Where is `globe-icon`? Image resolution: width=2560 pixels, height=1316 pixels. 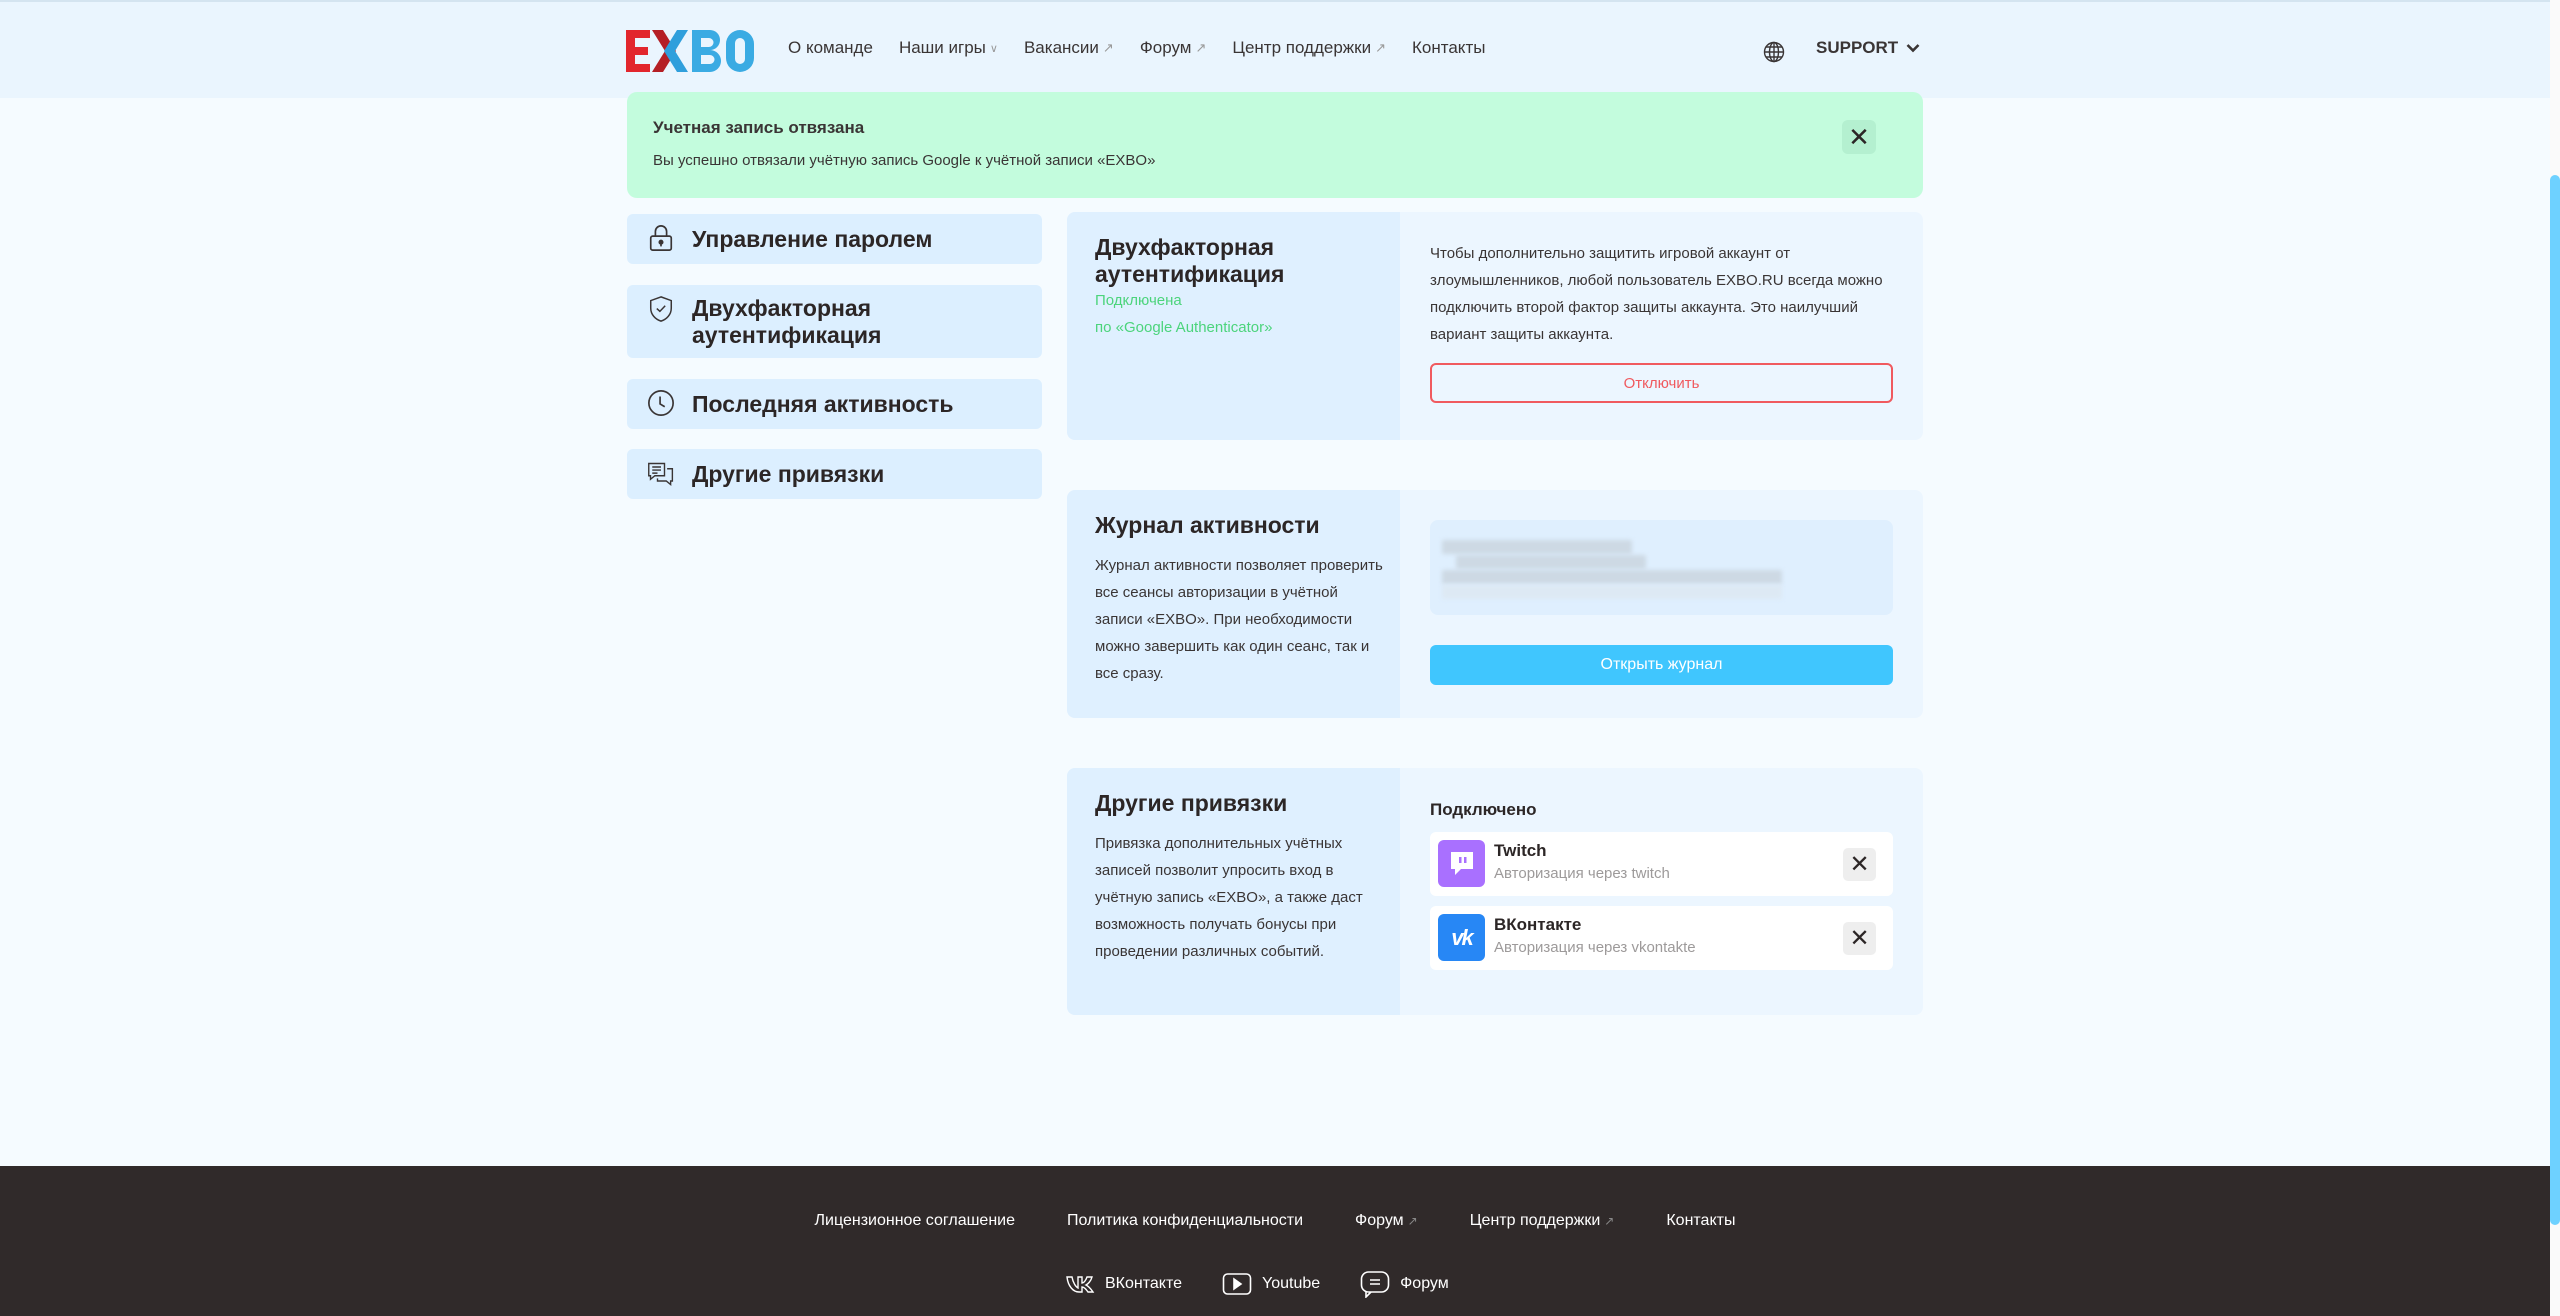 globe-icon is located at coordinates (1774, 52).